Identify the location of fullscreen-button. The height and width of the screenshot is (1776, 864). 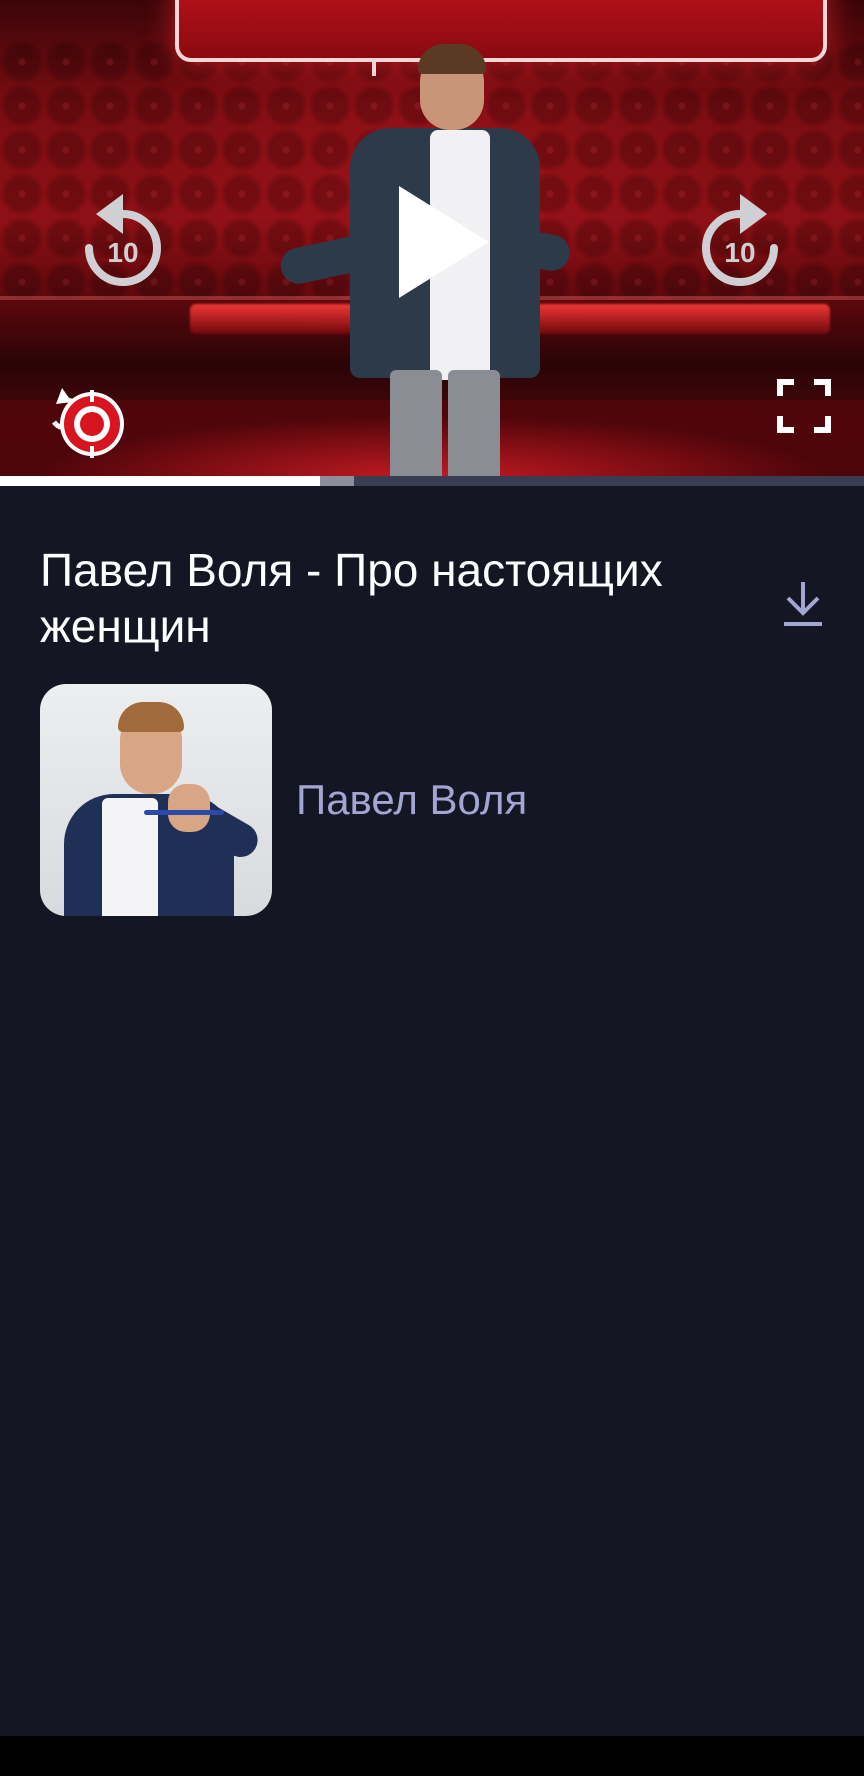
(804, 406).